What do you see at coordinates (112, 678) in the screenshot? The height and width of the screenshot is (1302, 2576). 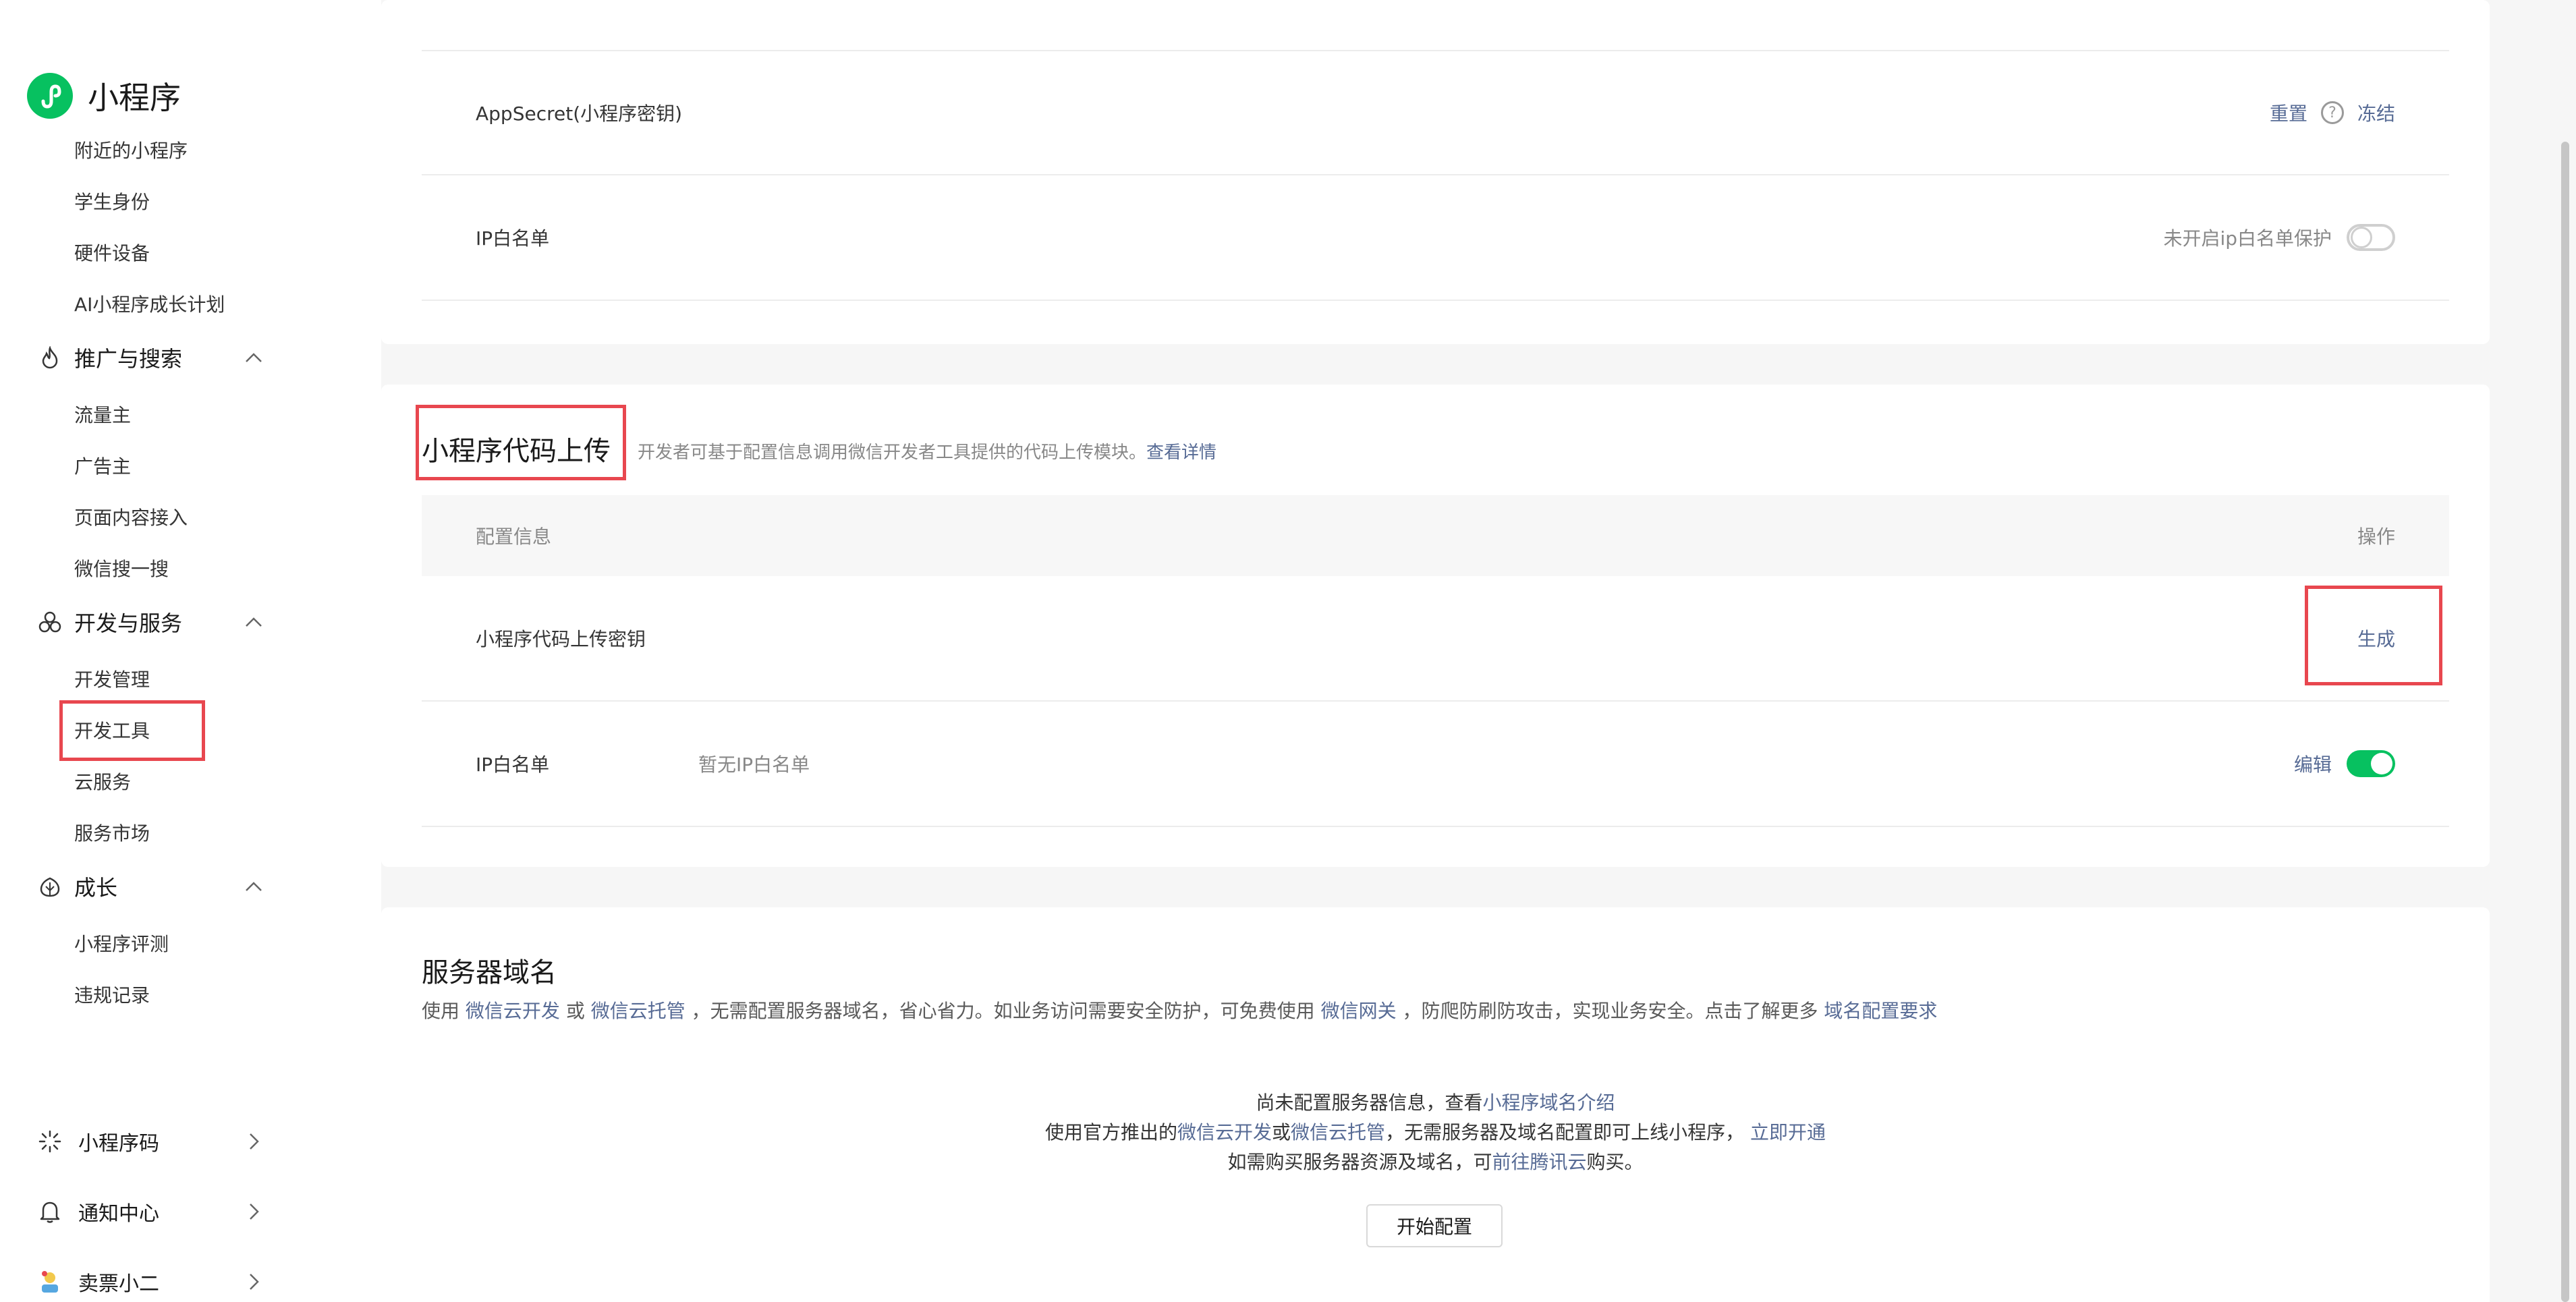 I see `sidebar-item-dev-management: 开发管理` at bounding box center [112, 678].